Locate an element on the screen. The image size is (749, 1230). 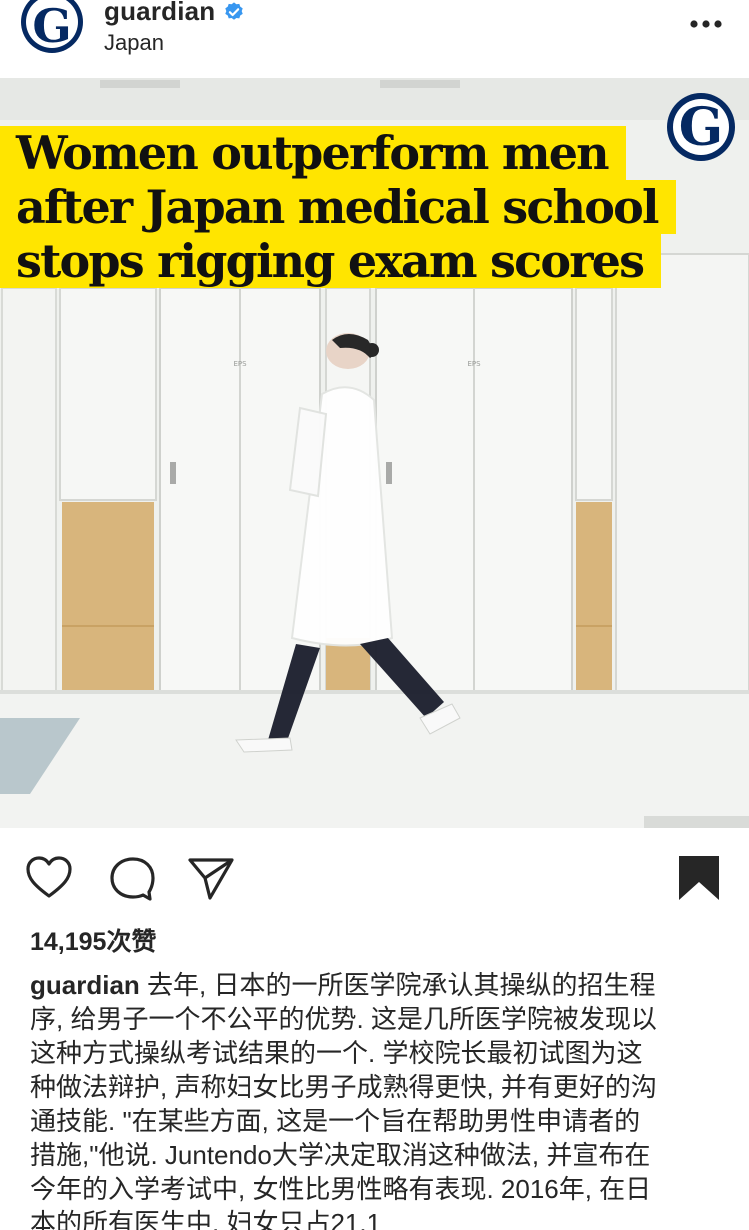
caption-line-6: 措施,"他说. Juntendo大学决定取消这种做法, 并宣布在 is located at coordinates (340, 1155).